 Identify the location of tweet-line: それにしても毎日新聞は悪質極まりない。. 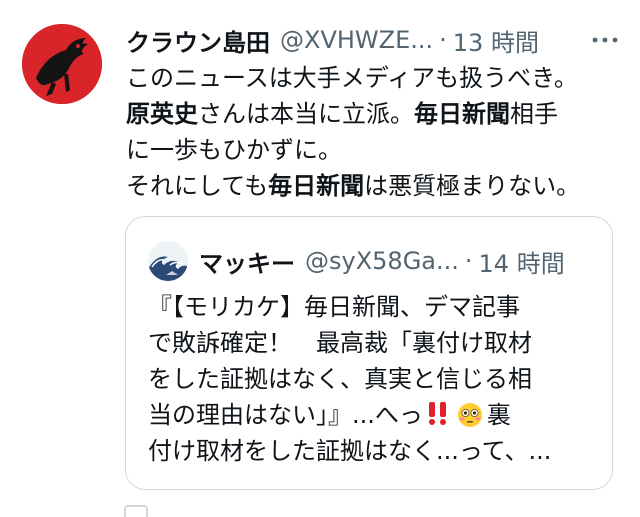
(376, 186).